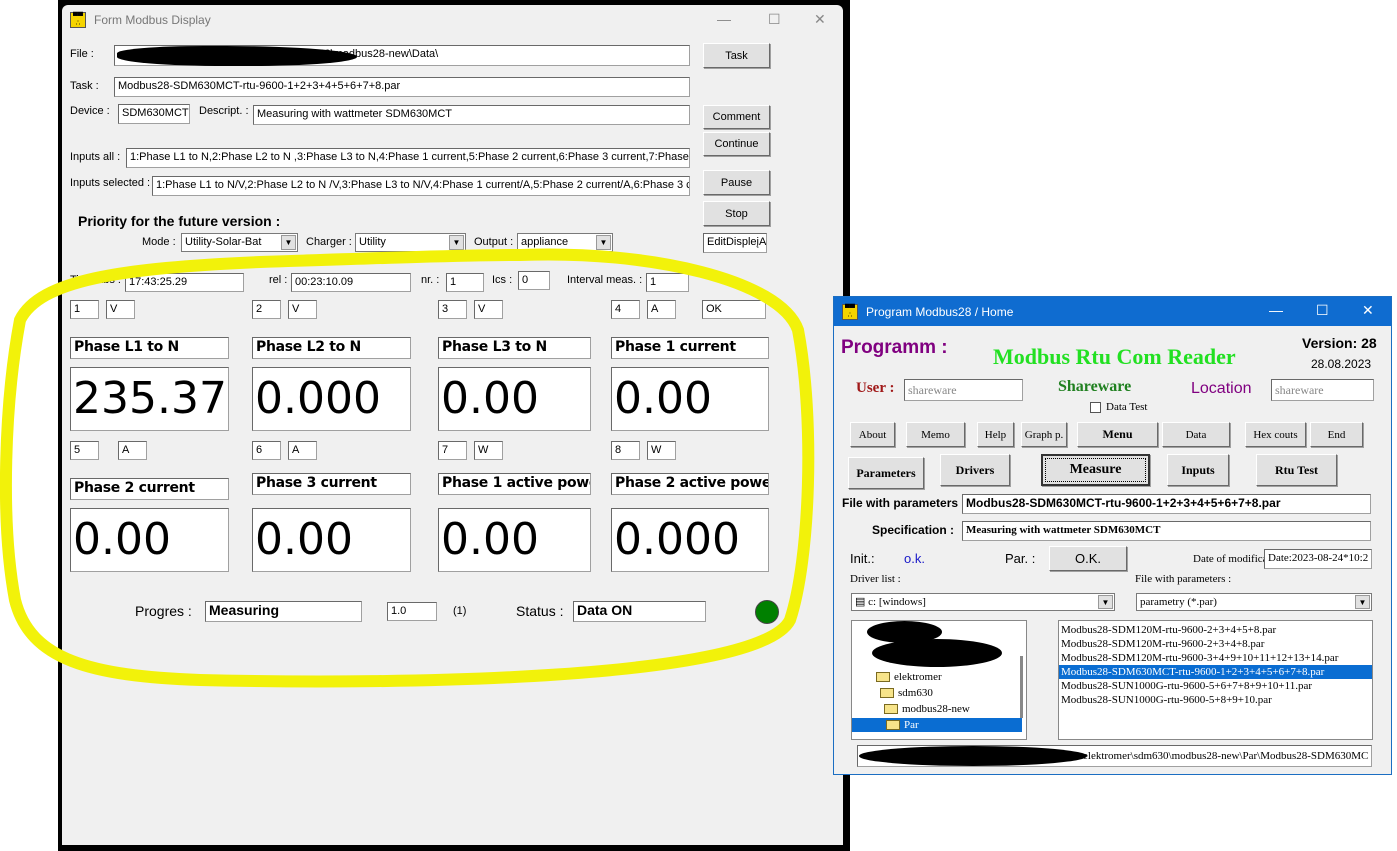  What do you see at coordinates (983, 602) in the screenshot?
I see `driver-select: ▤ c: [windows] ▼` at bounding box center [983, 602].